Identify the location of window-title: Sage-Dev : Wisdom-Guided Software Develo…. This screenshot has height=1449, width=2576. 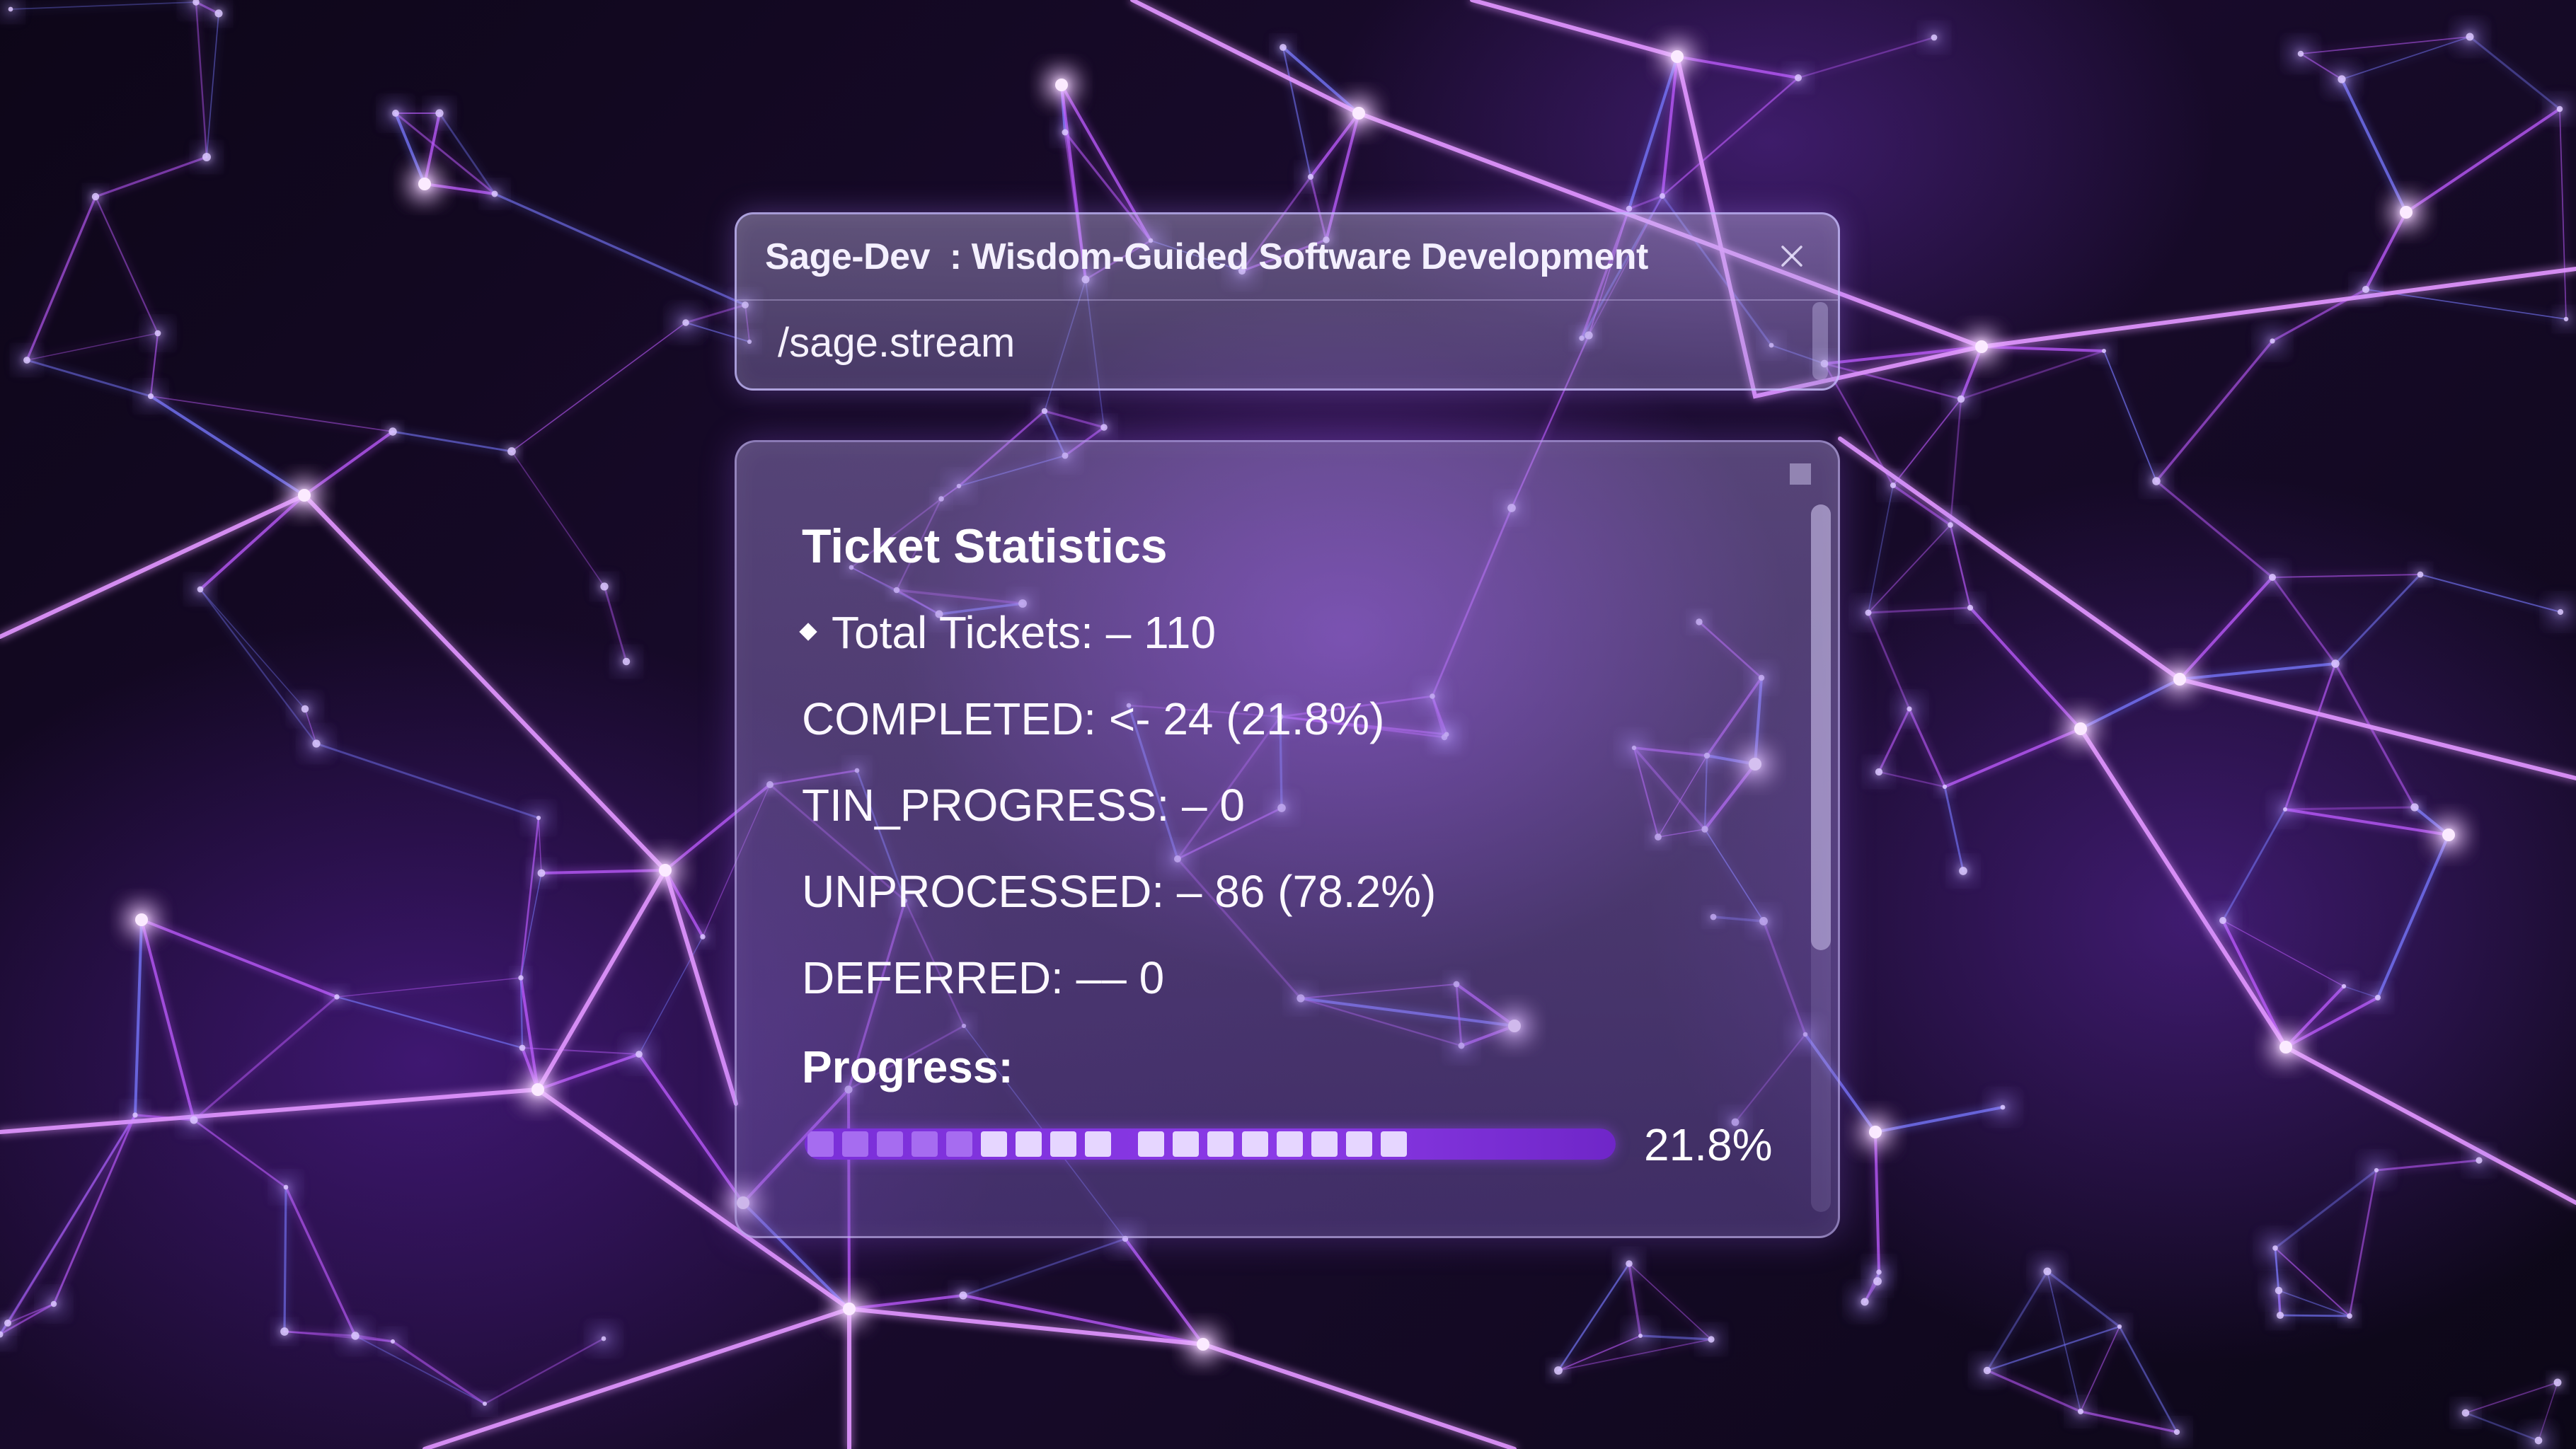
(1207, 256).